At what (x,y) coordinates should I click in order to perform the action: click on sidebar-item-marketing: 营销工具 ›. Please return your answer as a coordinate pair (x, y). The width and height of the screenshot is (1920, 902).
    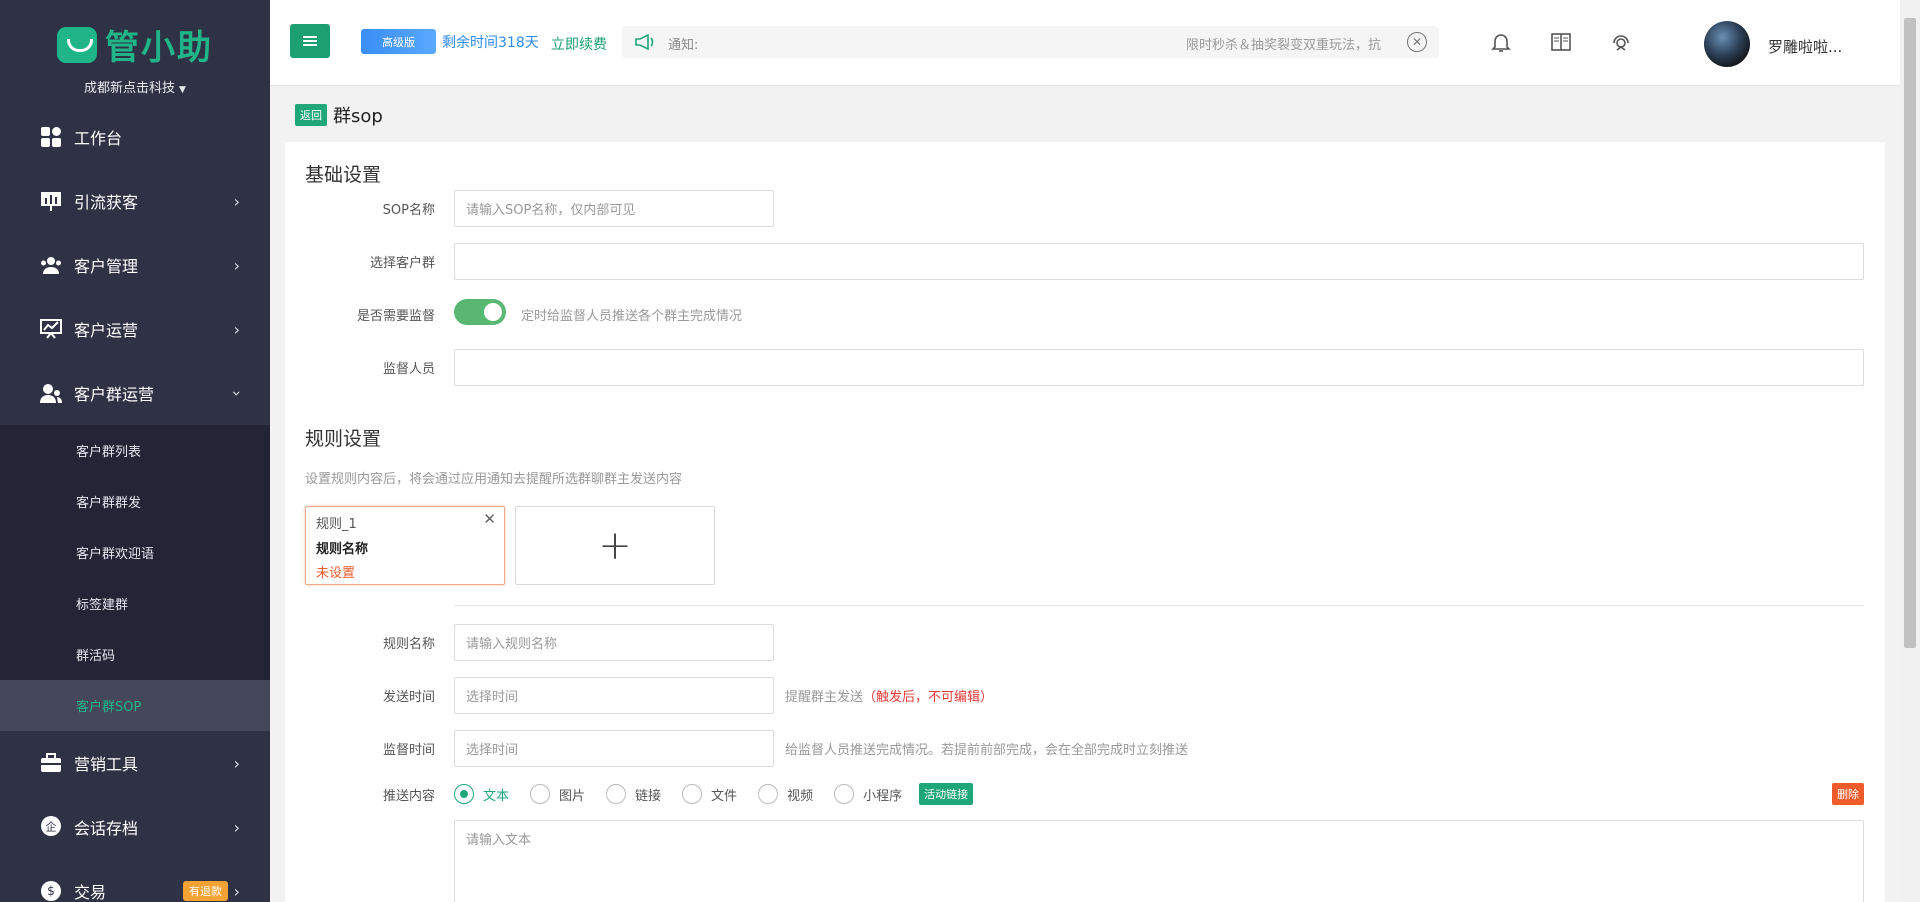
    Looking at the image, I should click on (135, 763).